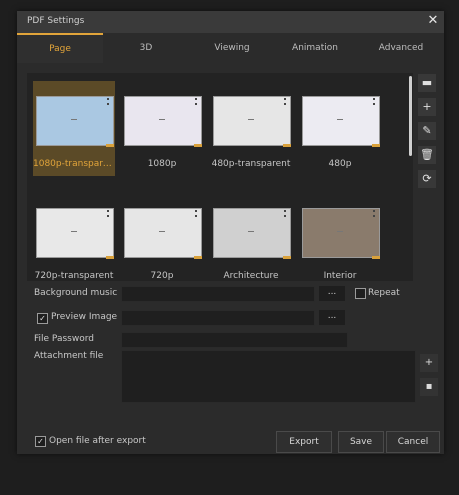 The image size is (459, 495). What do you see at coordinates (427, 179) in the screenshot?
I see `refresh-icon: ⟳` at bounding box center [427, 179].